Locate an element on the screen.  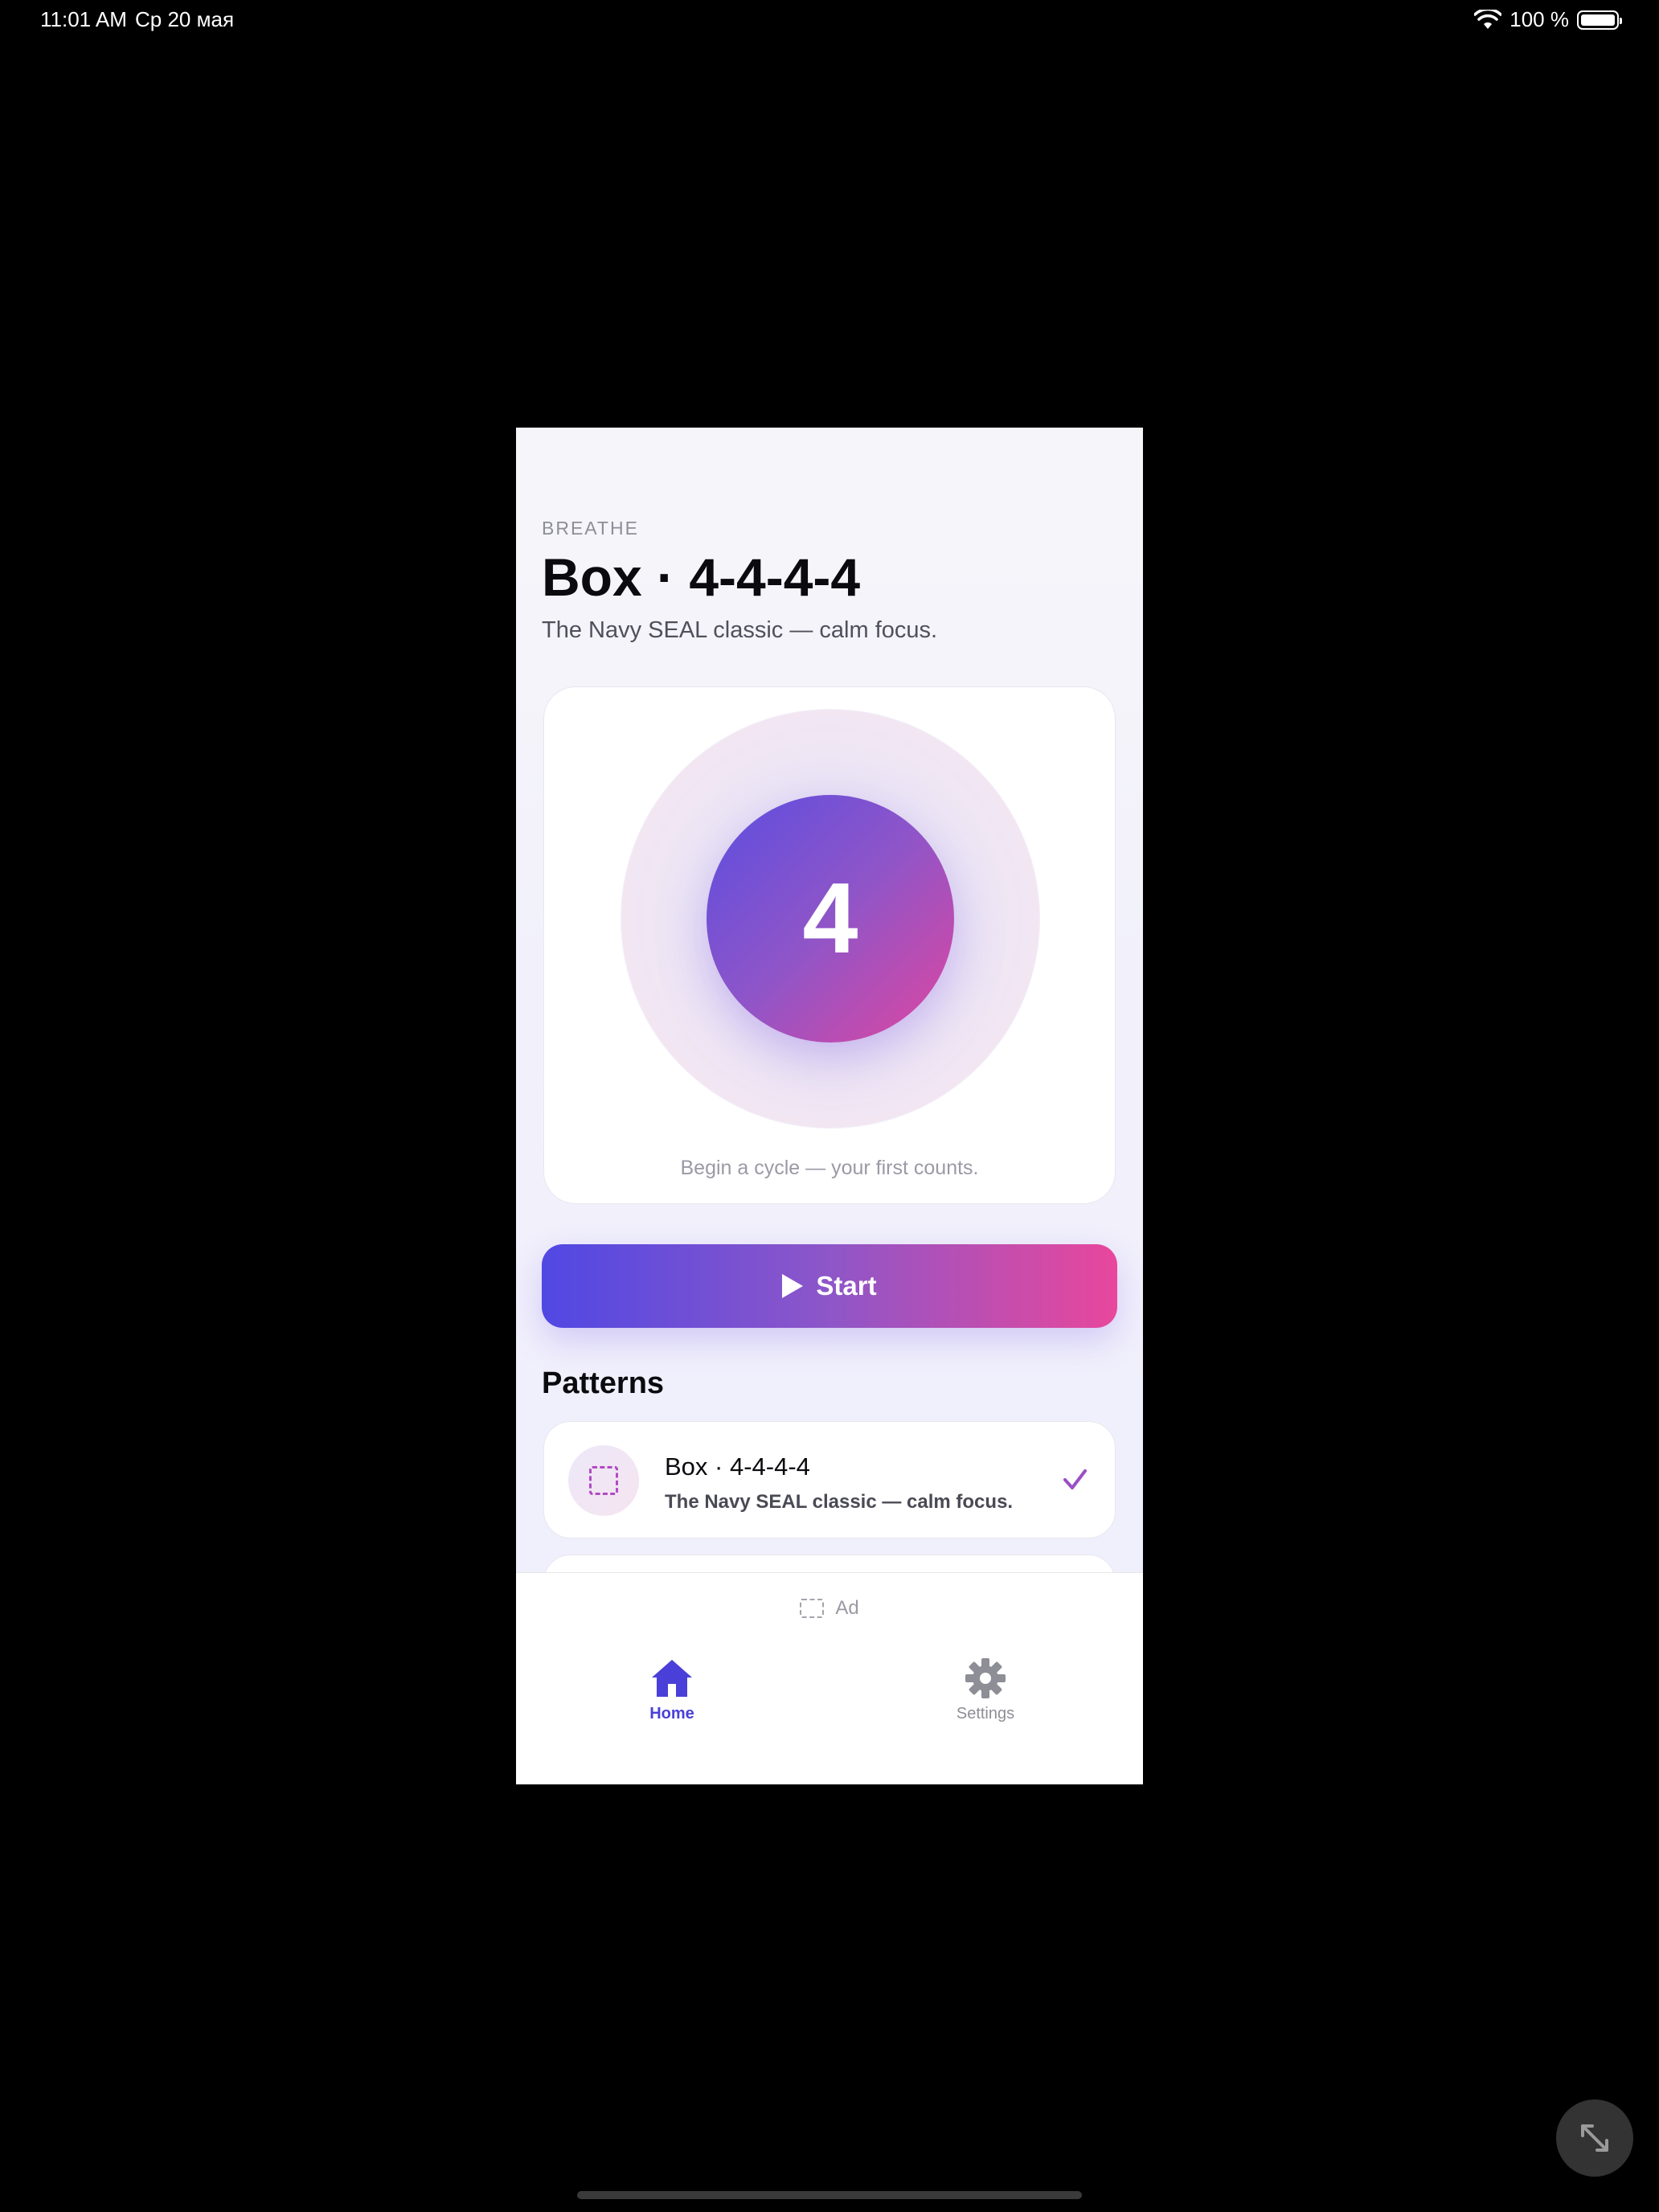
ad-label: Ad is located at coordinates (847, 1608).